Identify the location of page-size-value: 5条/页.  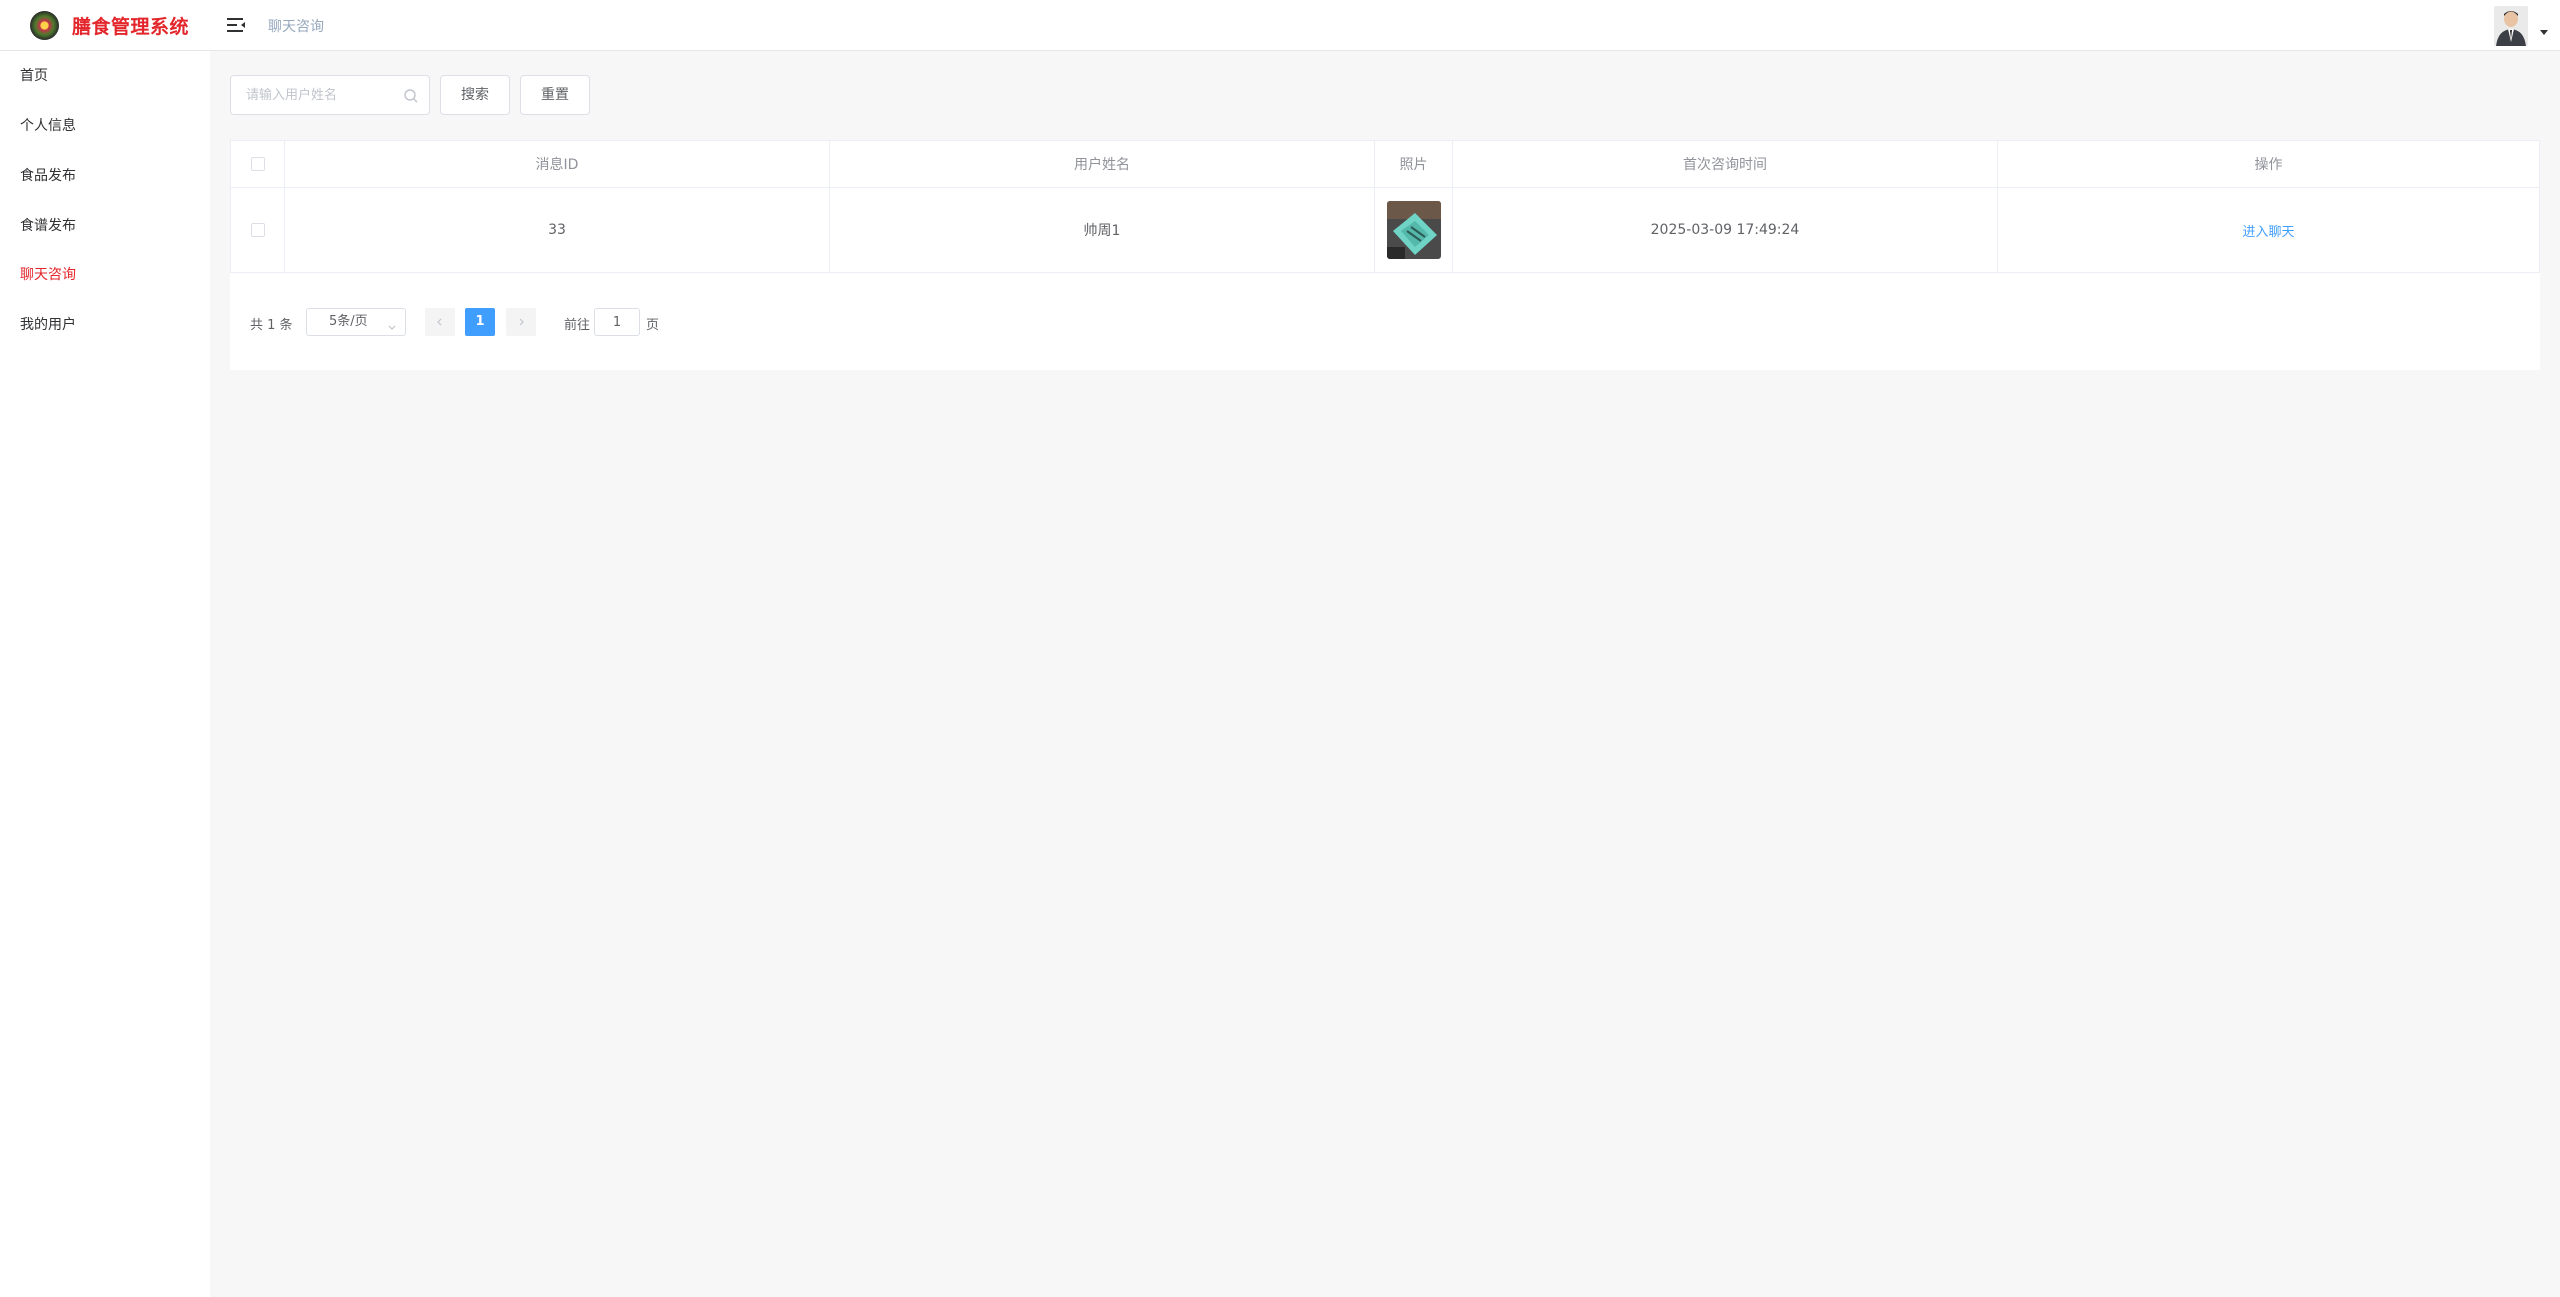
(348, 321).